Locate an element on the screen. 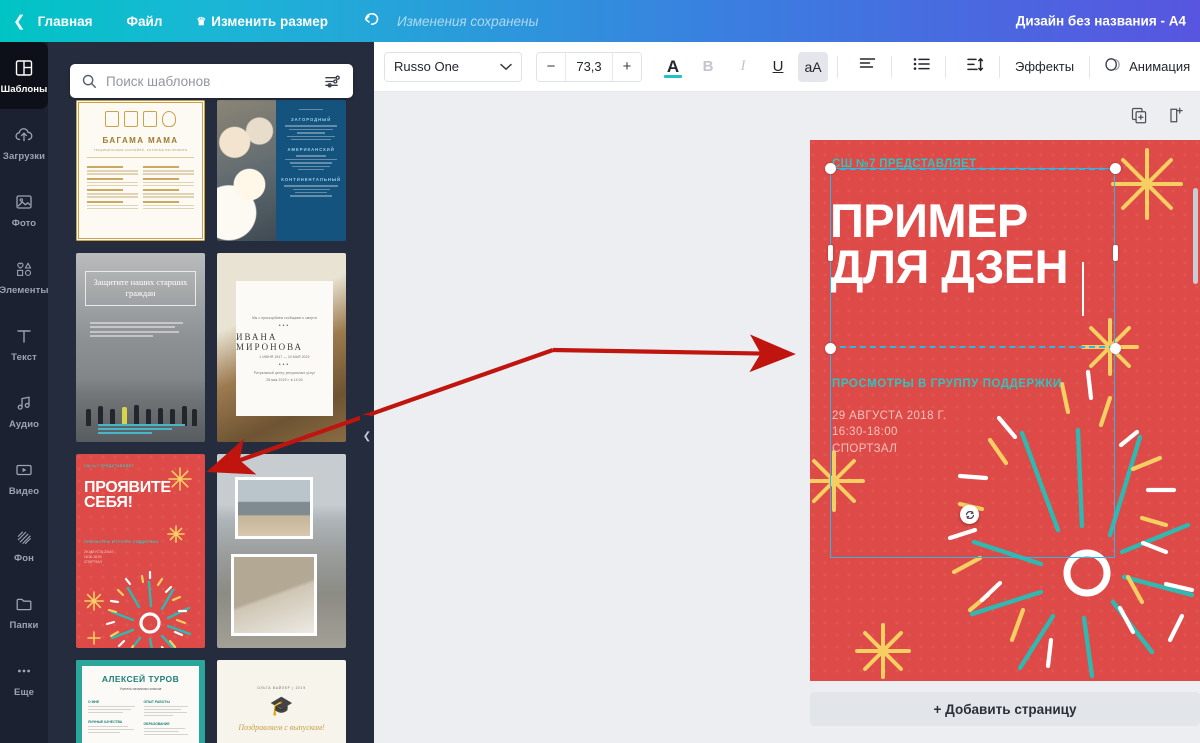 The width and height of the screenshot is (1200, 743). add-page-icon is located at coordinates (1176, 115).